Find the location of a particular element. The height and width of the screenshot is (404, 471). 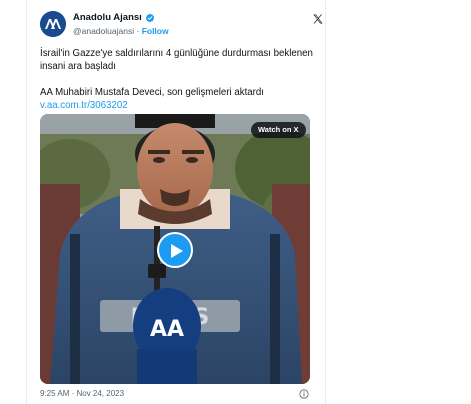

watch-on-x-button: Watch on X is located at coordinates (278, 130).